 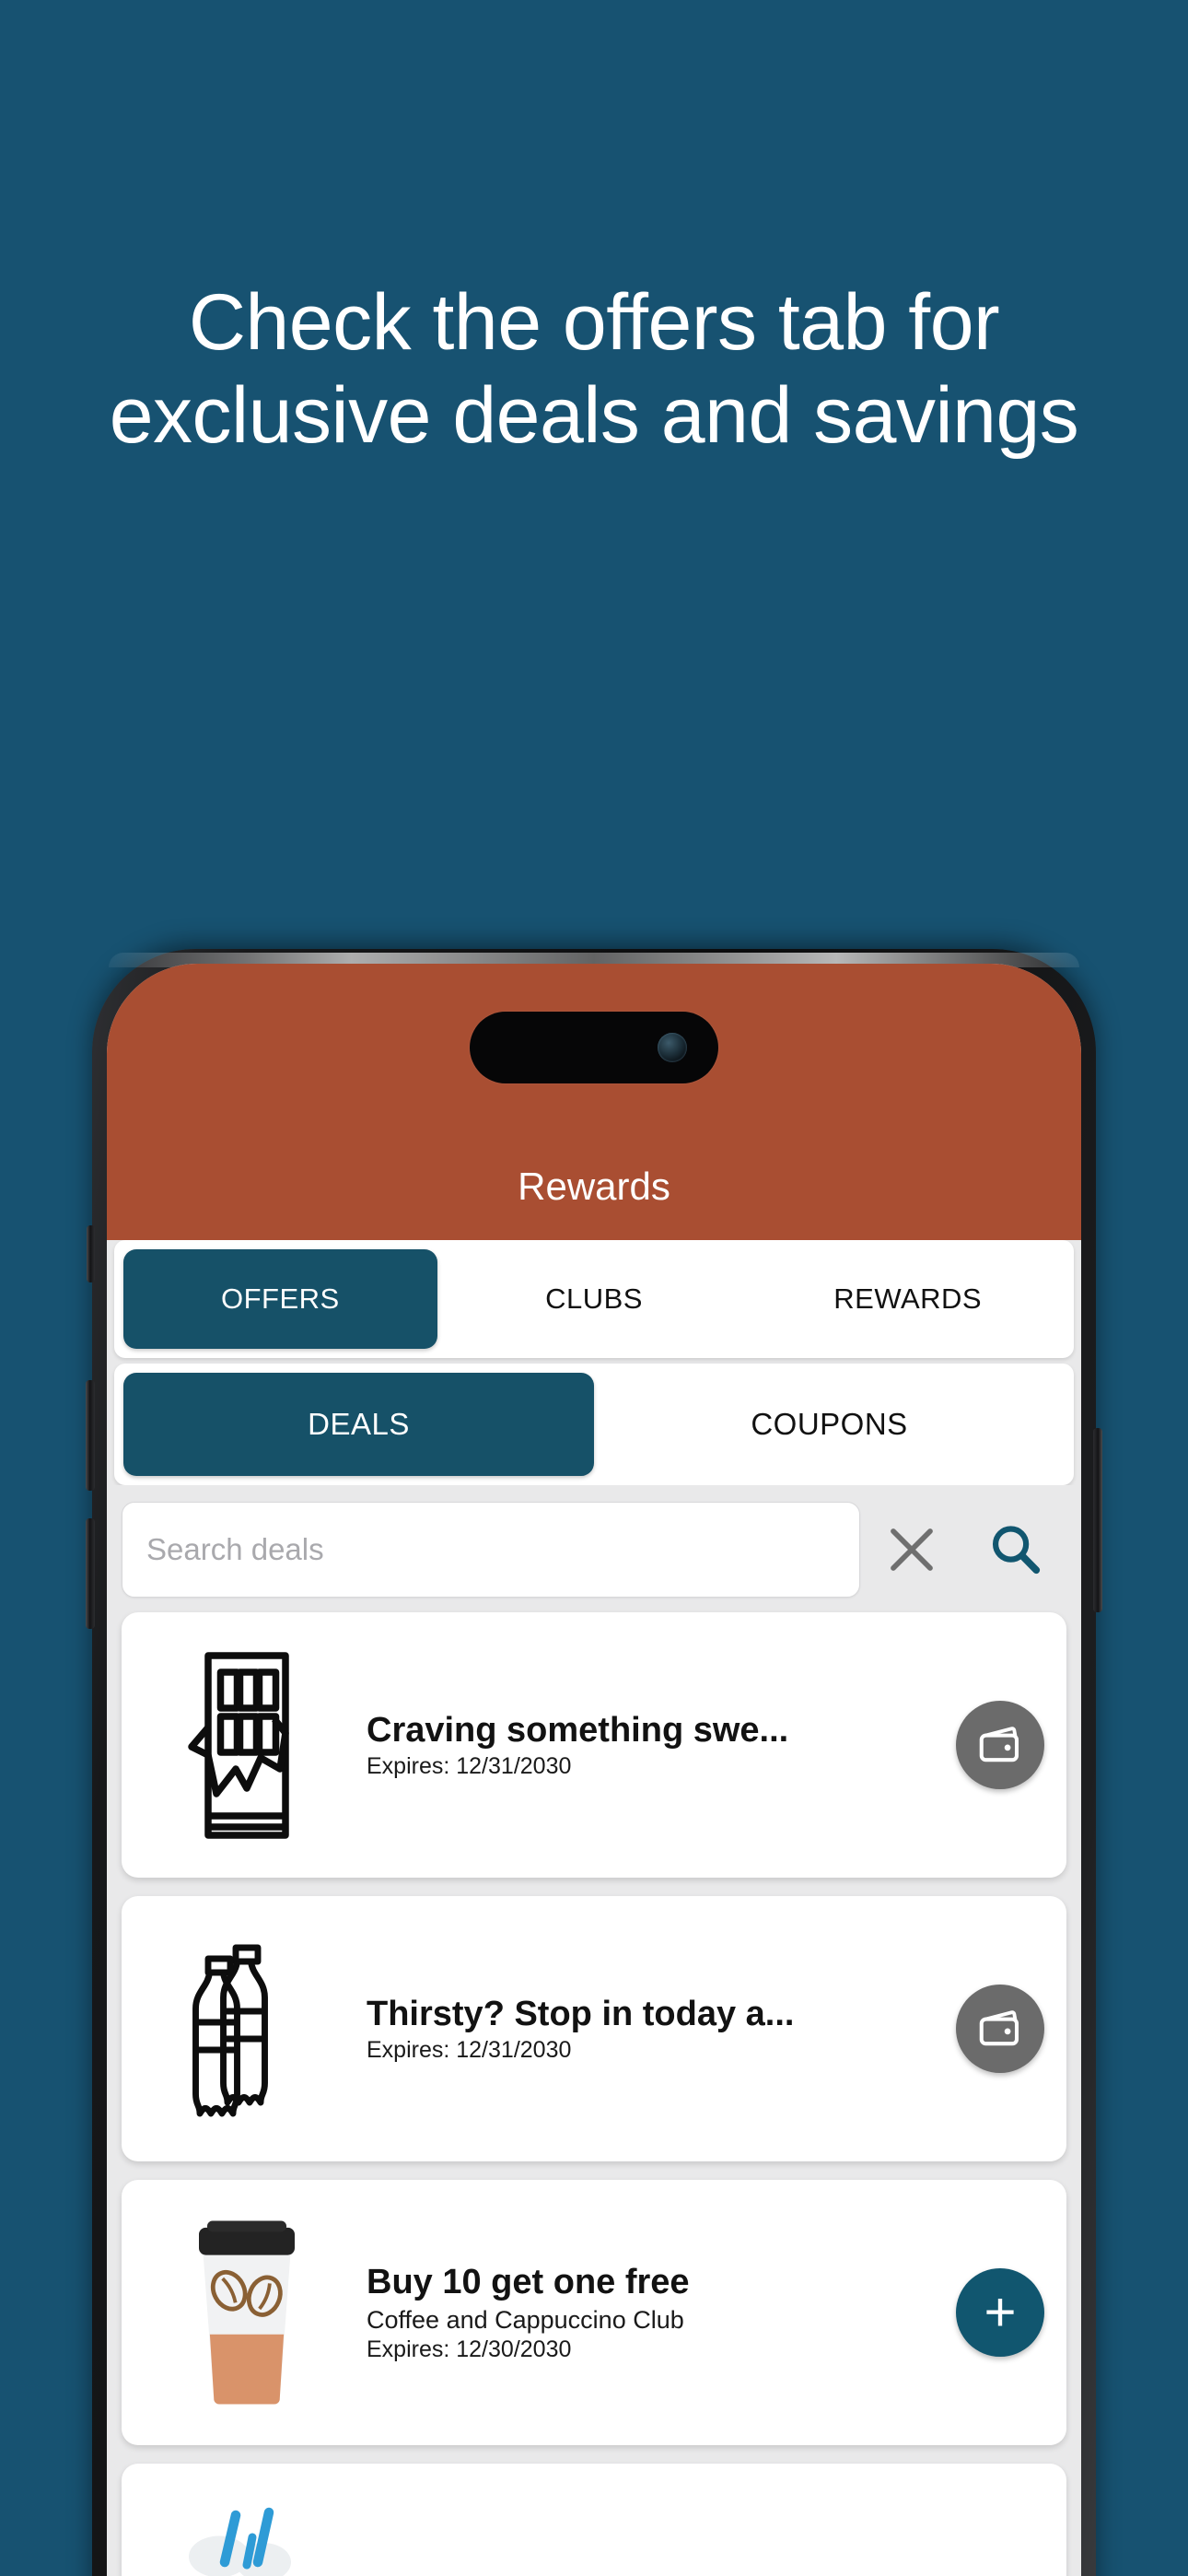 I want to click on search-row: Search deals, so click(x=594, y=1548).